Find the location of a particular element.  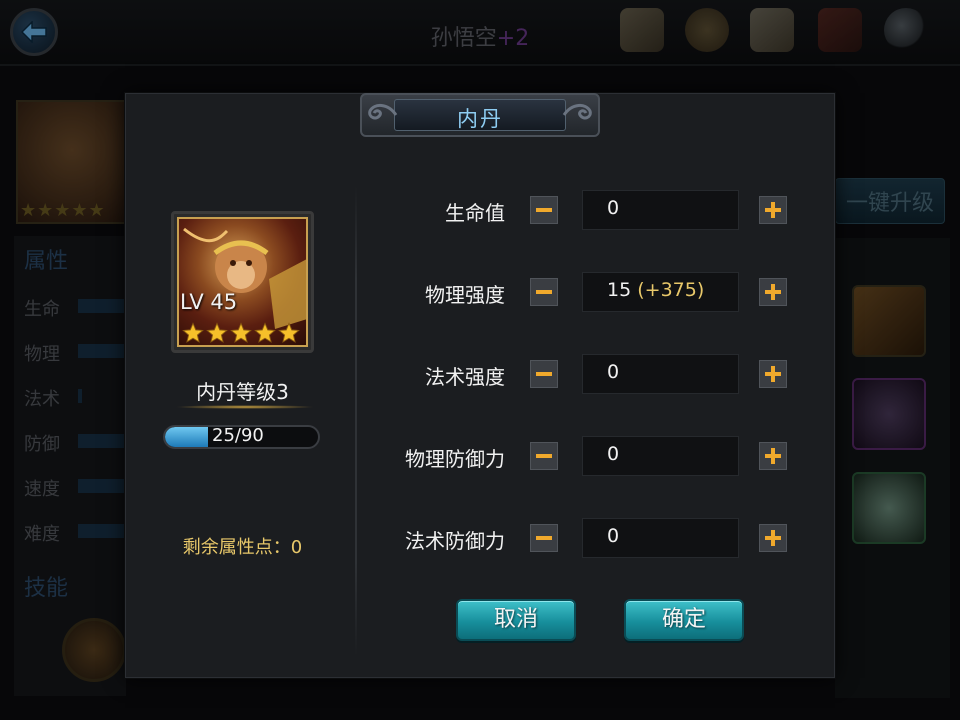

physical-defense-value-field: 0 is located at coordinates (660, 456).